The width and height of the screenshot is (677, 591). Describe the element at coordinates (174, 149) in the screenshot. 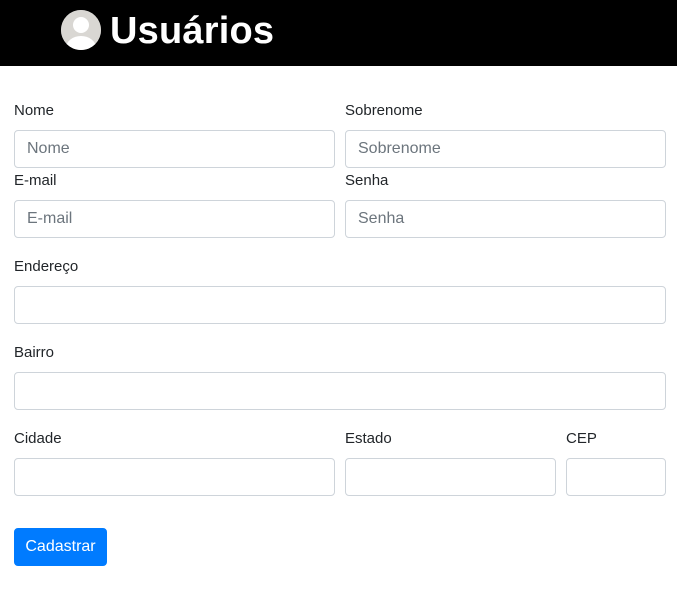

I see `nome-input` at that location.